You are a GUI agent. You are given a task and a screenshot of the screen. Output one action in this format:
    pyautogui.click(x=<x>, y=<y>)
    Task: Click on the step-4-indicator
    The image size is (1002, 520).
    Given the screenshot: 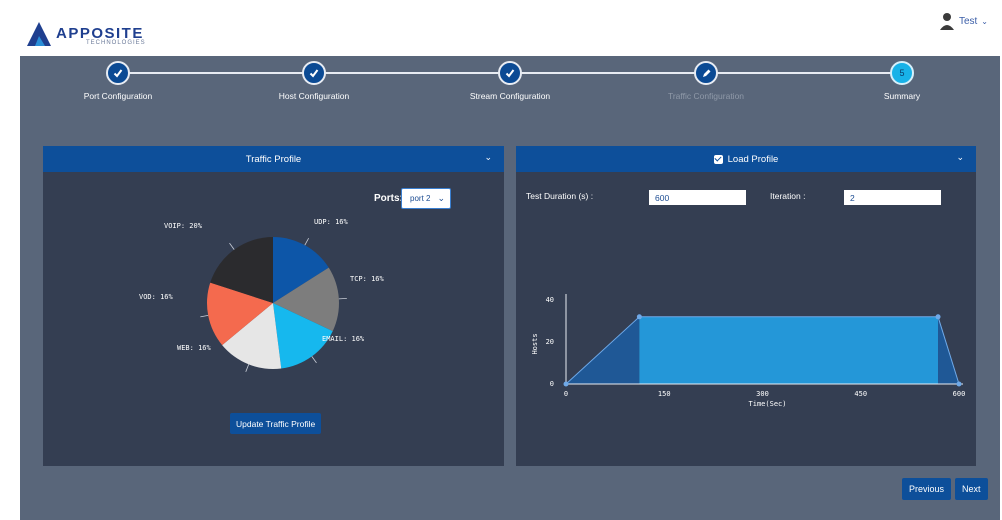 What is the action you would take?
    pyautogui.click(x=706, y=73)
    